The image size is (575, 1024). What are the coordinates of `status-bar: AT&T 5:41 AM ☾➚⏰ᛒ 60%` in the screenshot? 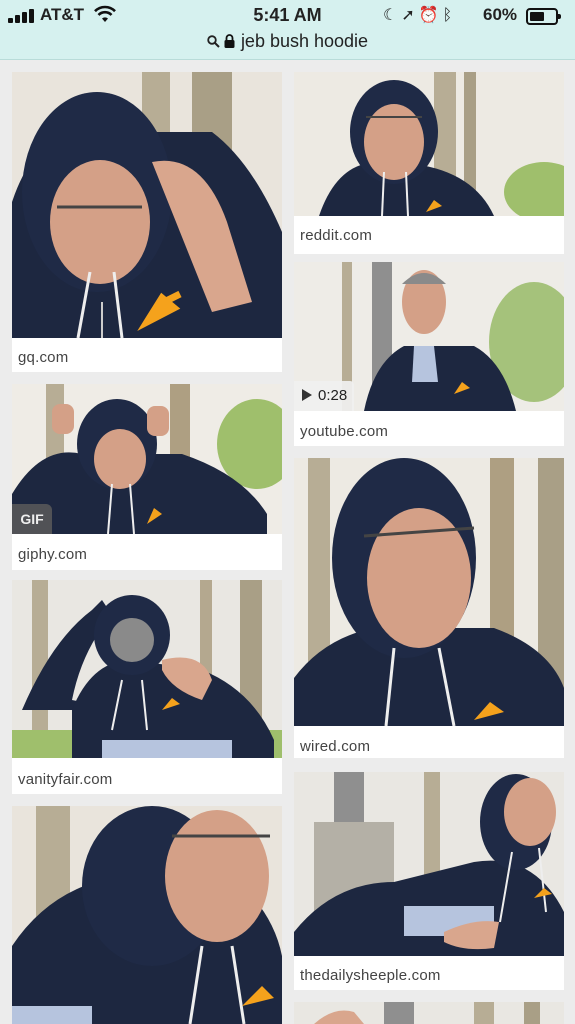 It's located at (287, 16).